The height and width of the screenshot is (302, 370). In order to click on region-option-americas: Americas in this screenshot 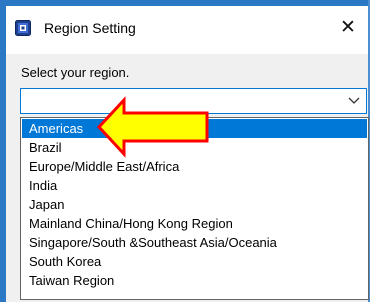, I will do `click(194, 128)`.